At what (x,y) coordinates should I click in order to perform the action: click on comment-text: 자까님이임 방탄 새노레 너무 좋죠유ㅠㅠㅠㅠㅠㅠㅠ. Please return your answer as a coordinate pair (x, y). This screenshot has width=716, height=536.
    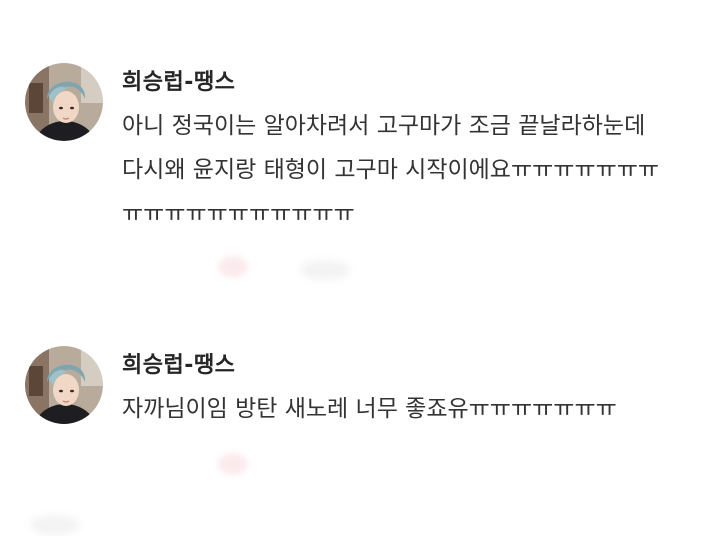
    Looking at the image, I should click on (412, 409).